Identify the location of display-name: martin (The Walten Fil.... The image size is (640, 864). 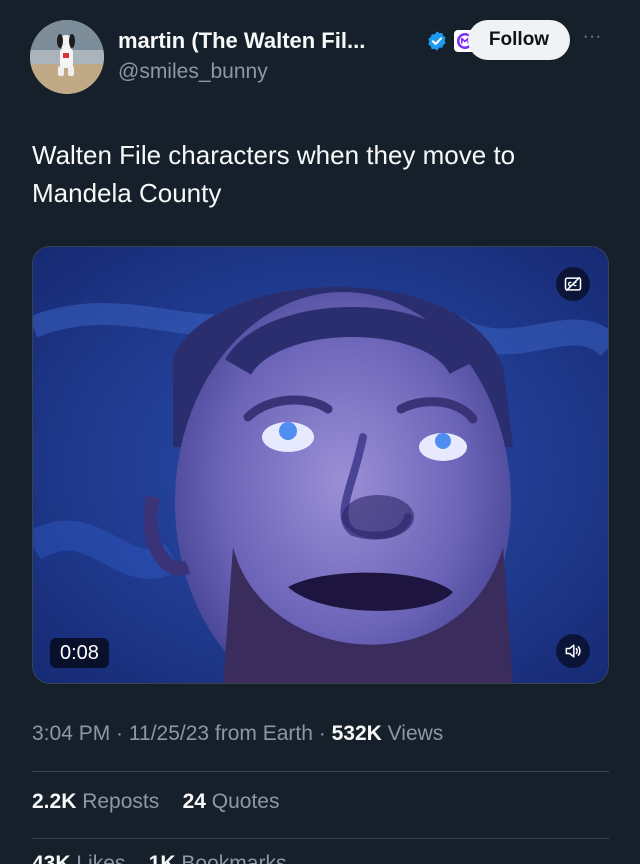
(241, 41).